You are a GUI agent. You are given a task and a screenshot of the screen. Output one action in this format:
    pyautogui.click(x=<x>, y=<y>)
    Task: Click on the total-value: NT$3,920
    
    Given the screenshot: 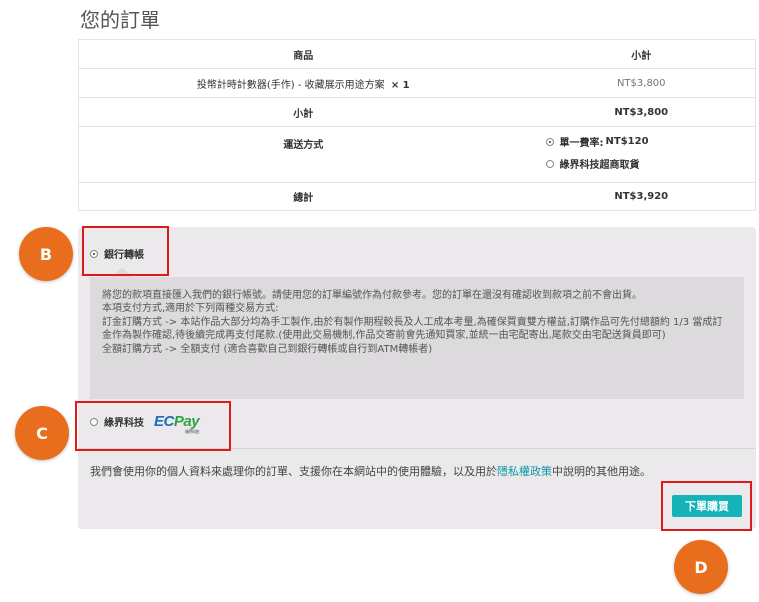 What is the action you would take?
    pyautogui.click(x=641, y=196)
    